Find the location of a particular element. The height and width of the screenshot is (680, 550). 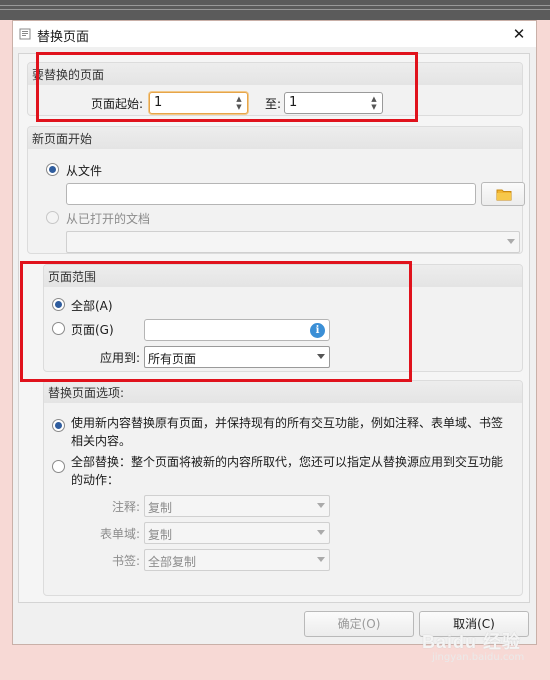

close-icon: ✕ is located at coordinates (519, 34).